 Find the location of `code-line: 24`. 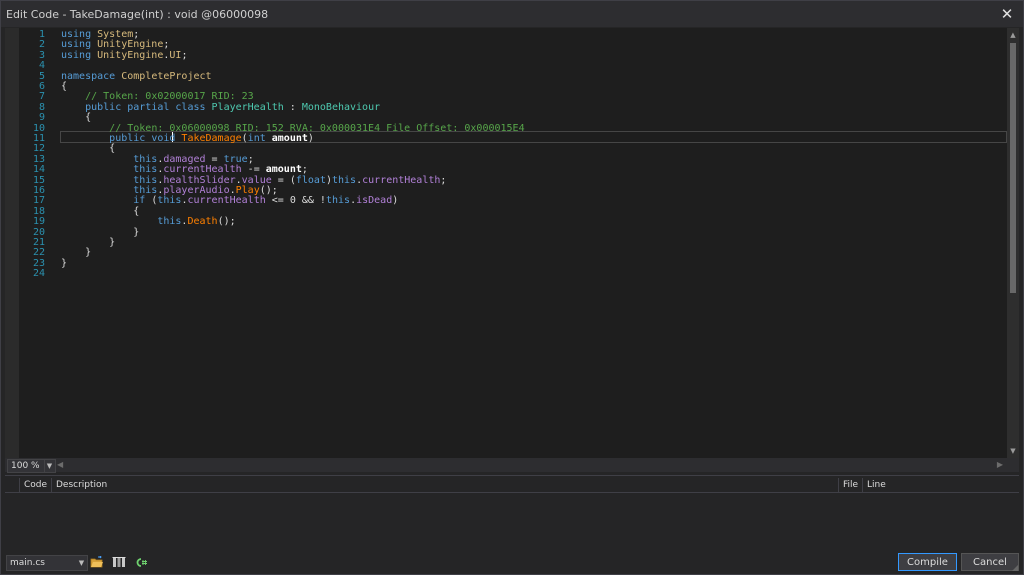

code-line: 24 is located at coordinates (499, 273).